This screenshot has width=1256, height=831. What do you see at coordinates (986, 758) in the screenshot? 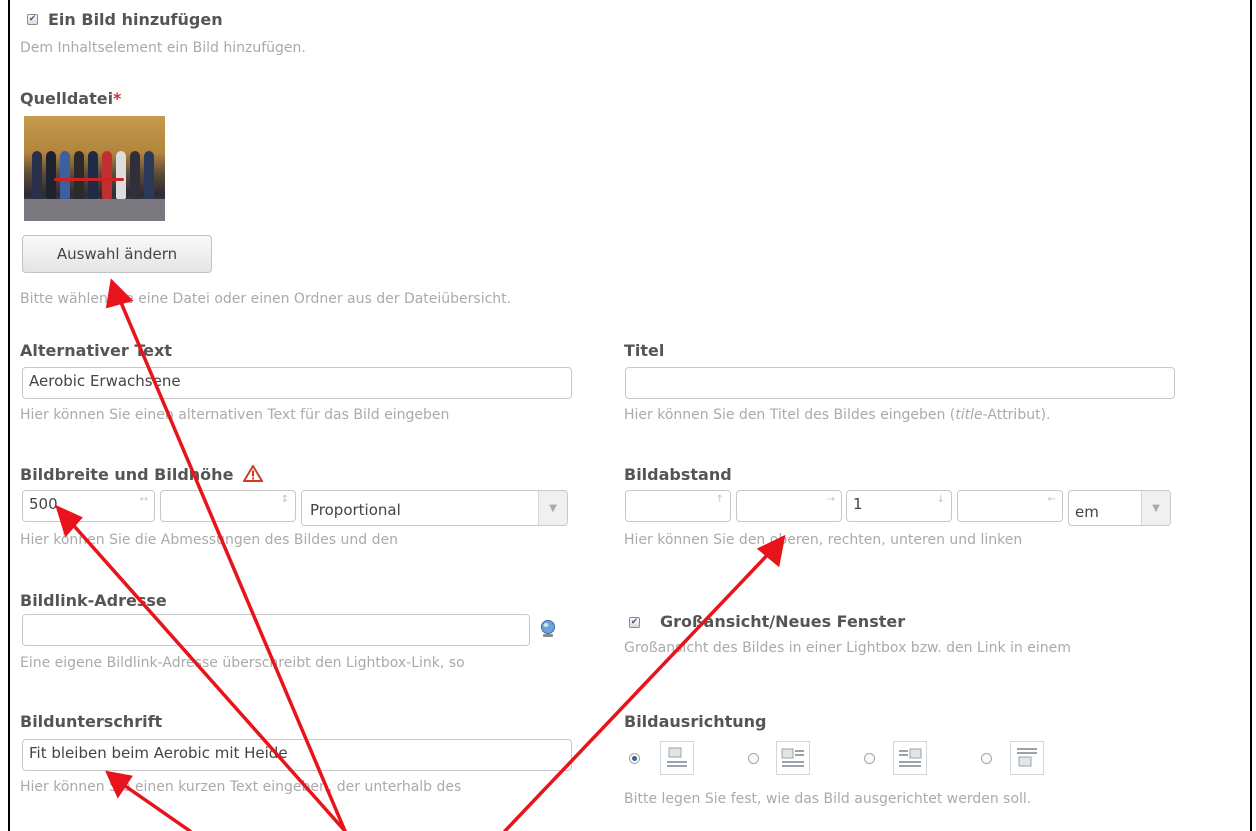
I see `floating-radio-below` at bounding box center [986, 758].